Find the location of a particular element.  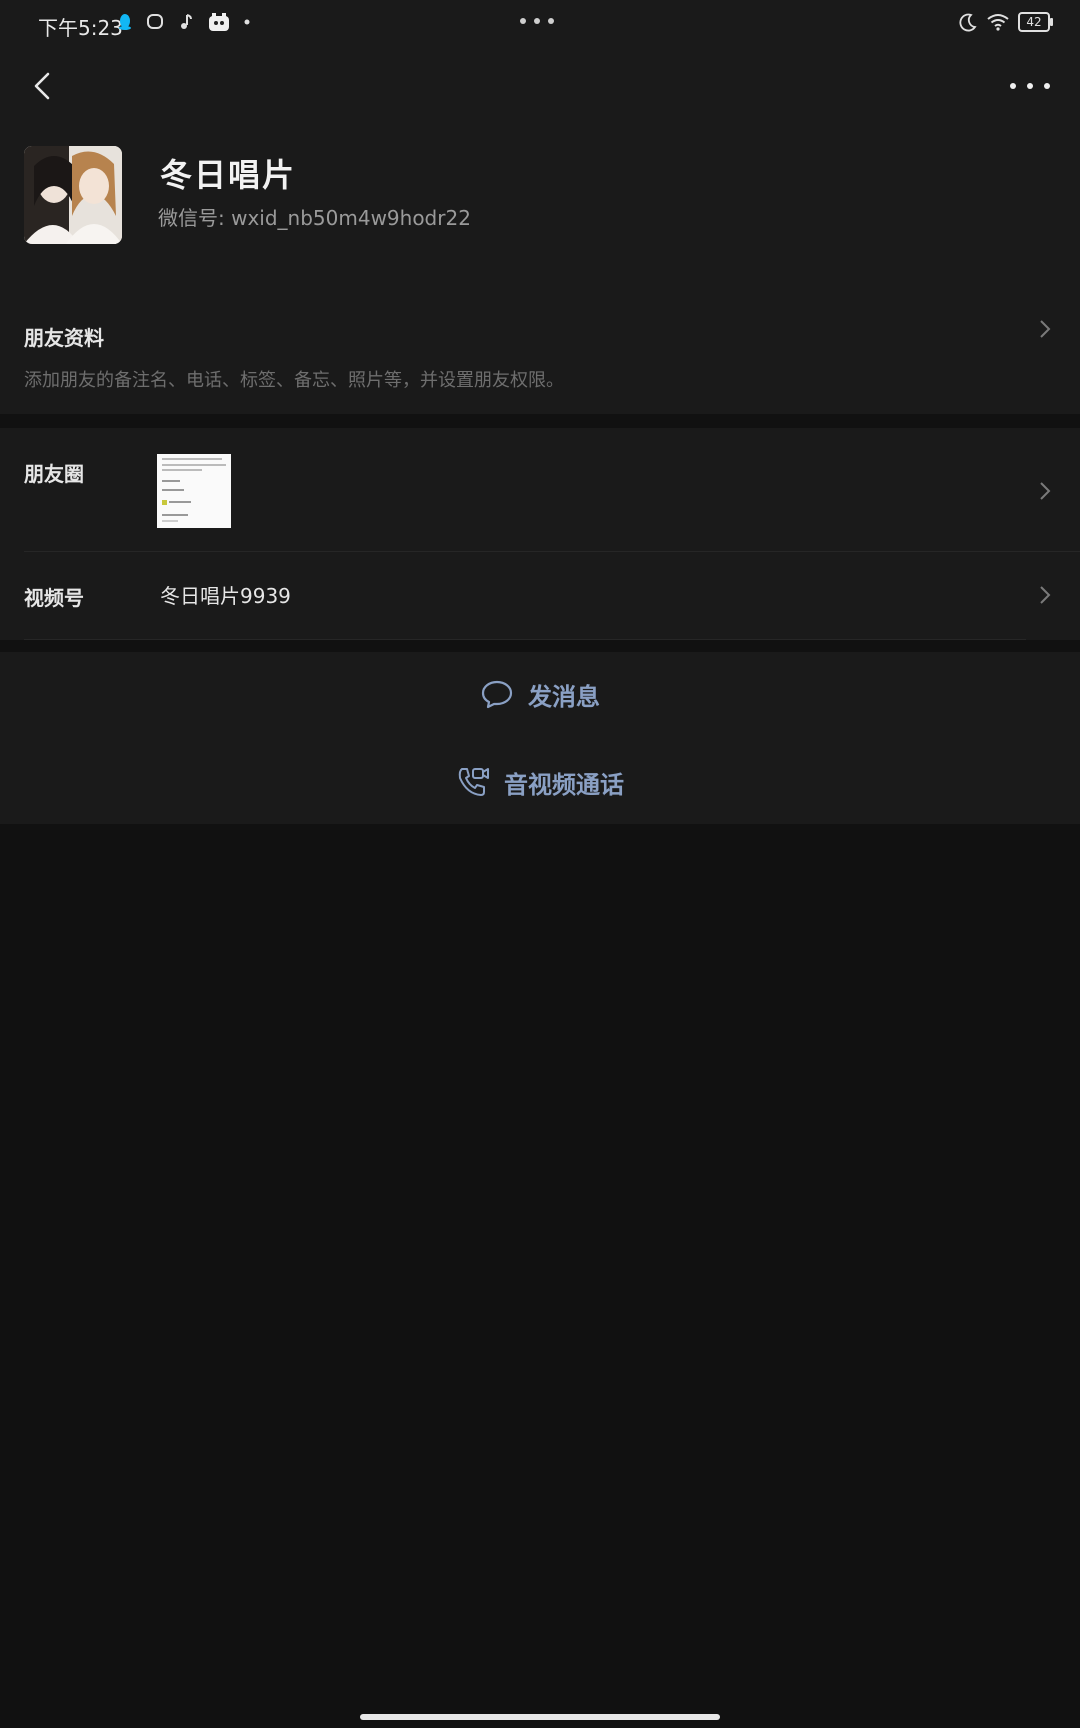

status-right-icons: 42 is located at coordinates (1005, 22).